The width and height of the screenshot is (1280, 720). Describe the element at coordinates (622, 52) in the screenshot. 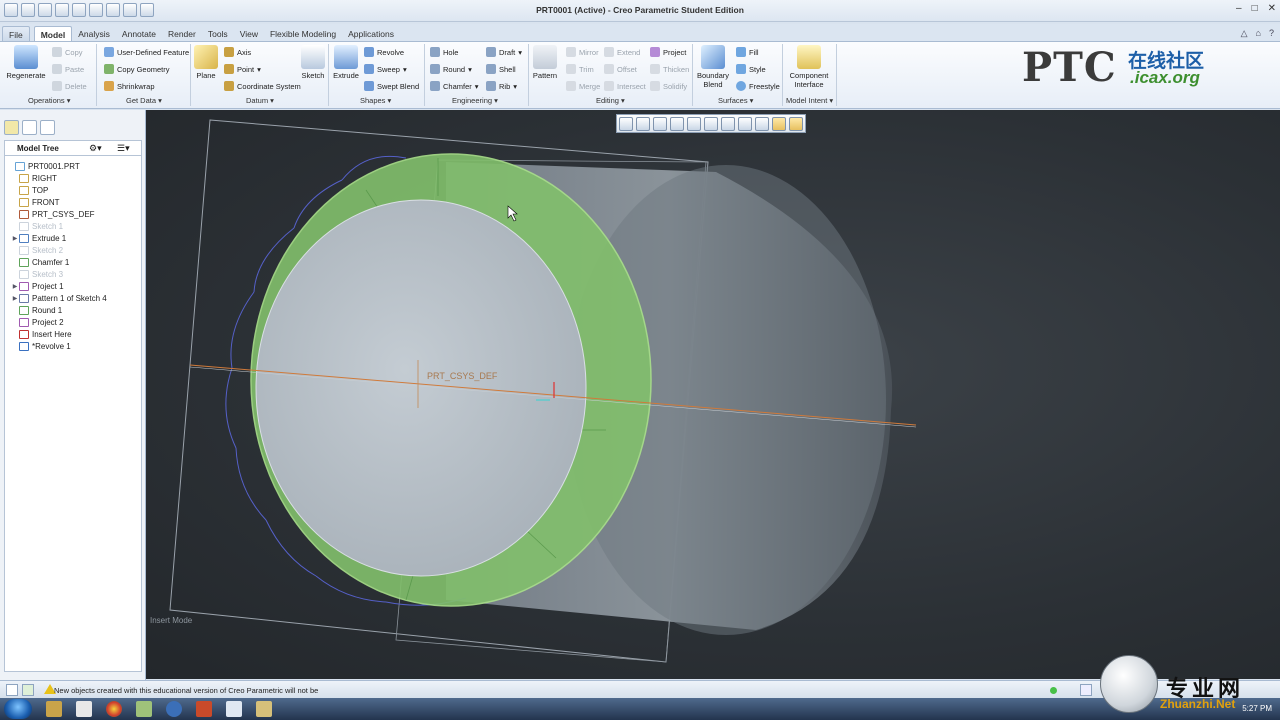

I see `extend-button: Extend` at that location.